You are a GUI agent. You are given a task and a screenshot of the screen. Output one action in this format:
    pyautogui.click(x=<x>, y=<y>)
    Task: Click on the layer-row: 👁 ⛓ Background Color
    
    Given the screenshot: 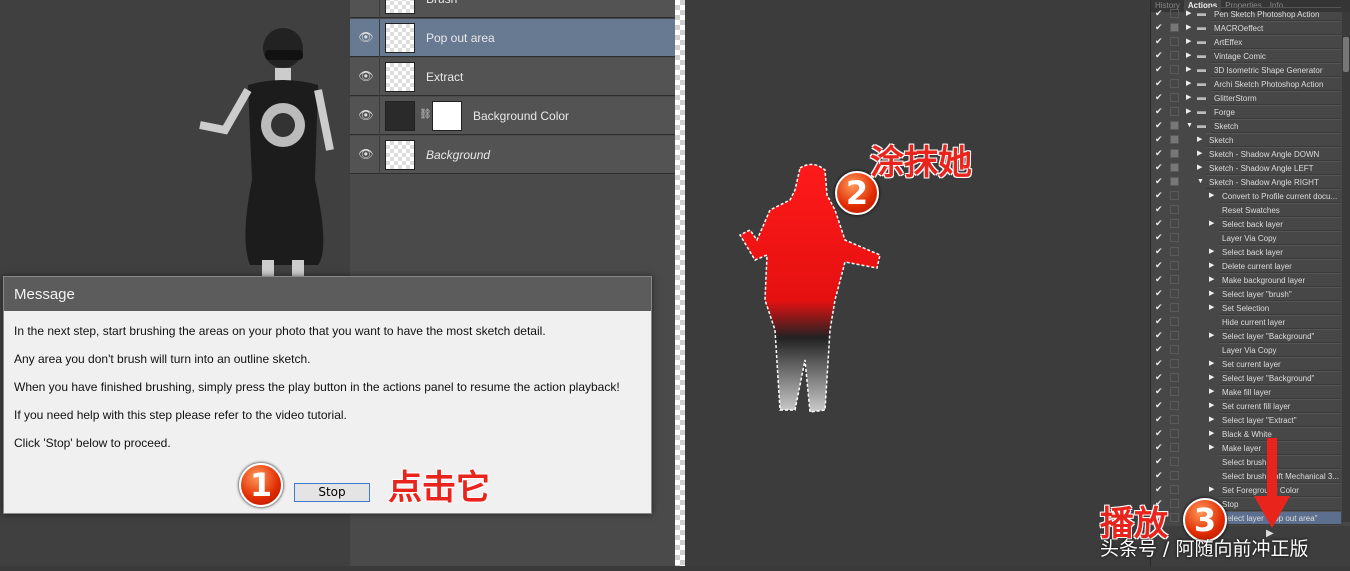 What is the action you would take?
    pyautogui.click(x=512, y=116)
    